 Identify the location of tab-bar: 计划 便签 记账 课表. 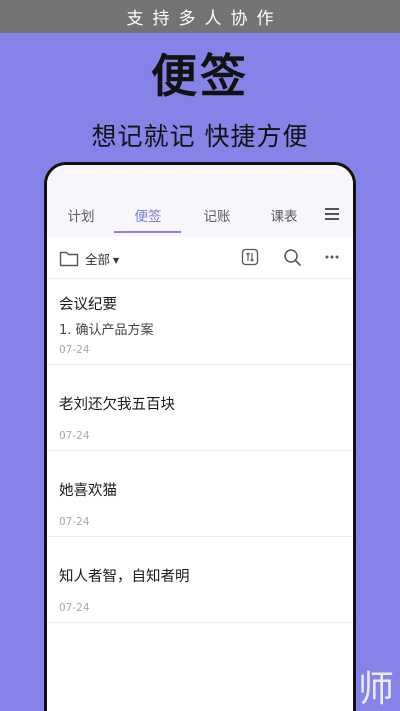
(200, 201).